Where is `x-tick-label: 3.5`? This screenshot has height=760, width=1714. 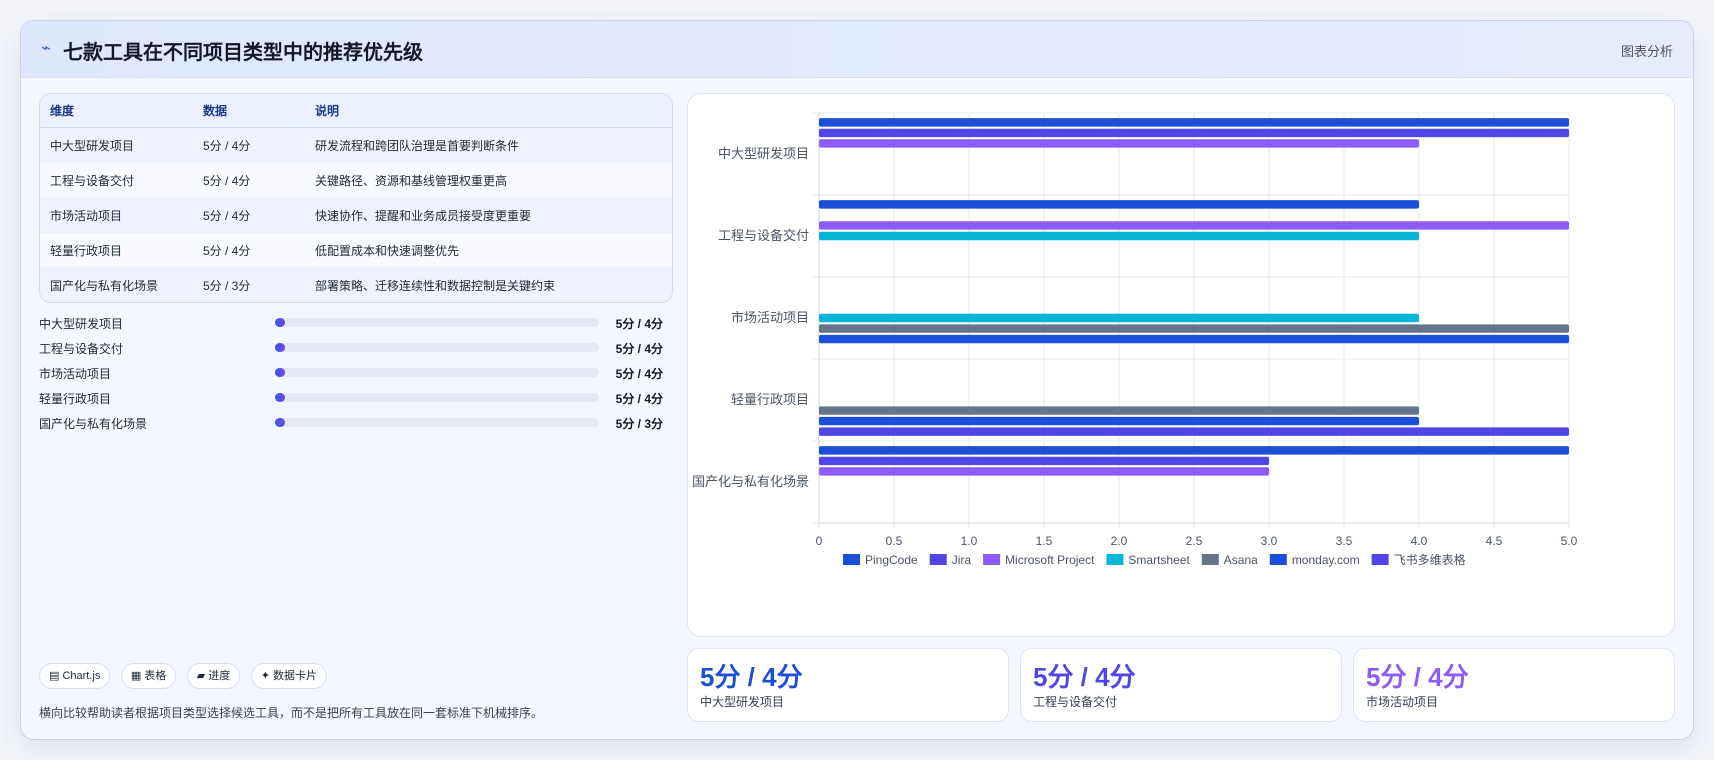
x-tick-label: 3.5 is located at coordinates (1344, 541).